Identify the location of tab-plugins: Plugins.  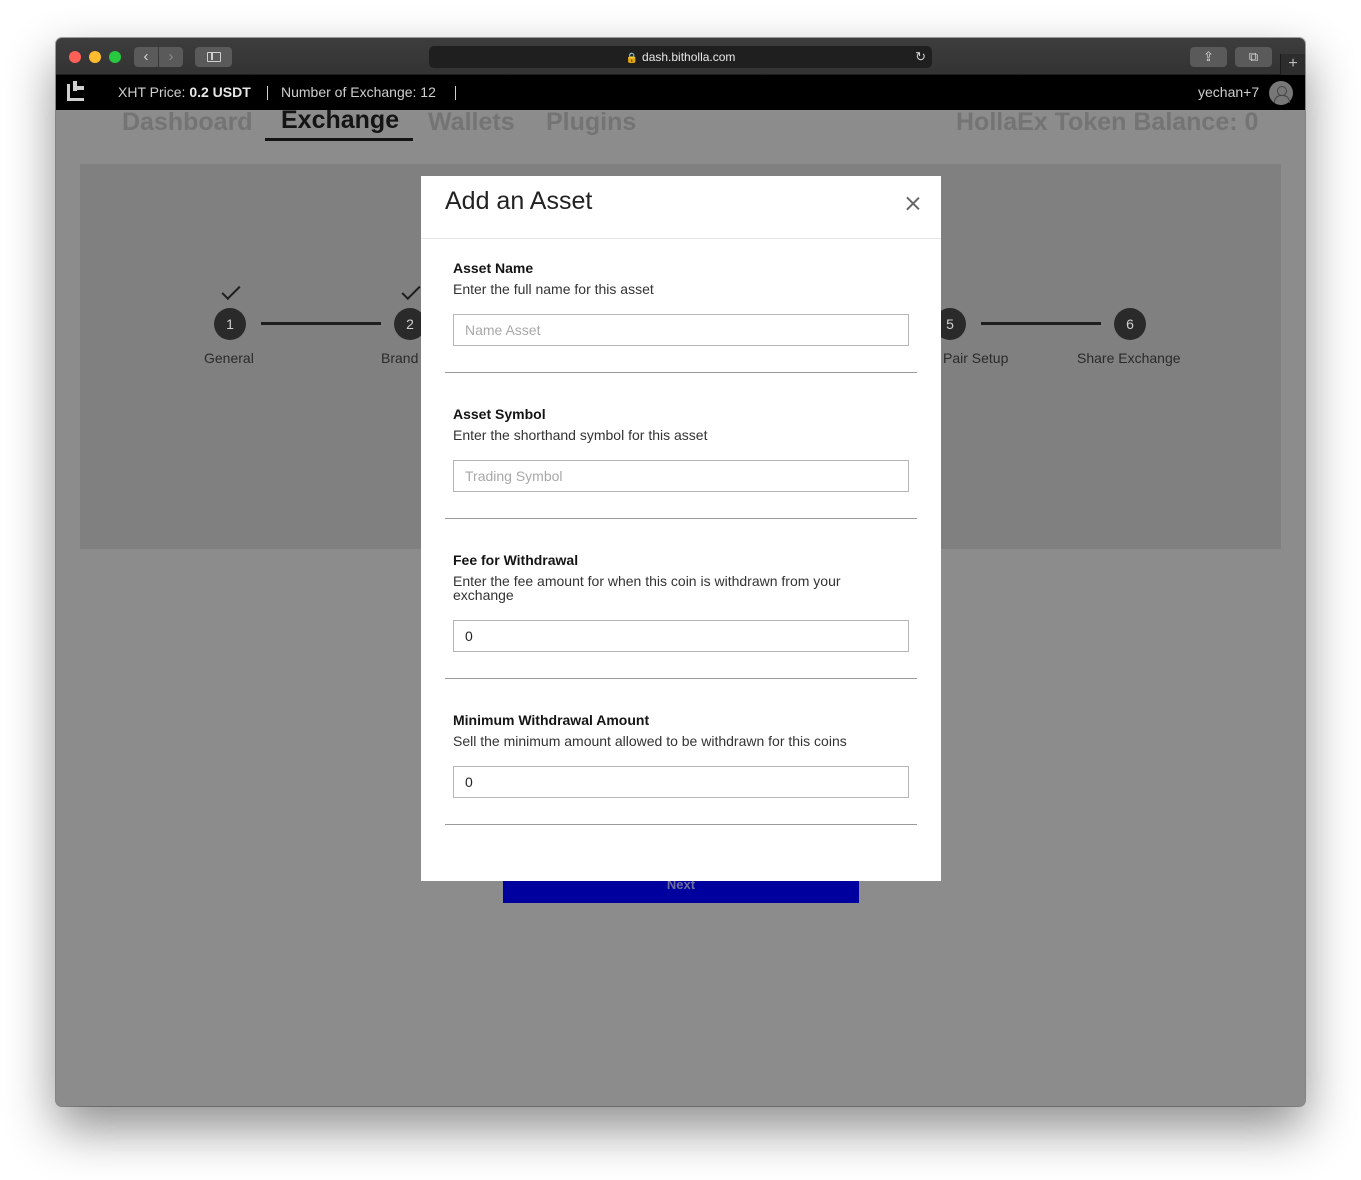
(591, 122).